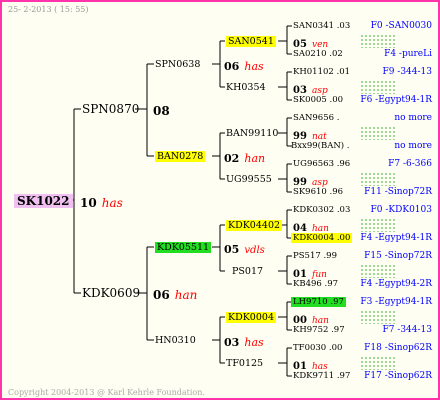 The image size is (440, 400). I want to click on gen3-id: UG99555, so click(249, 179).